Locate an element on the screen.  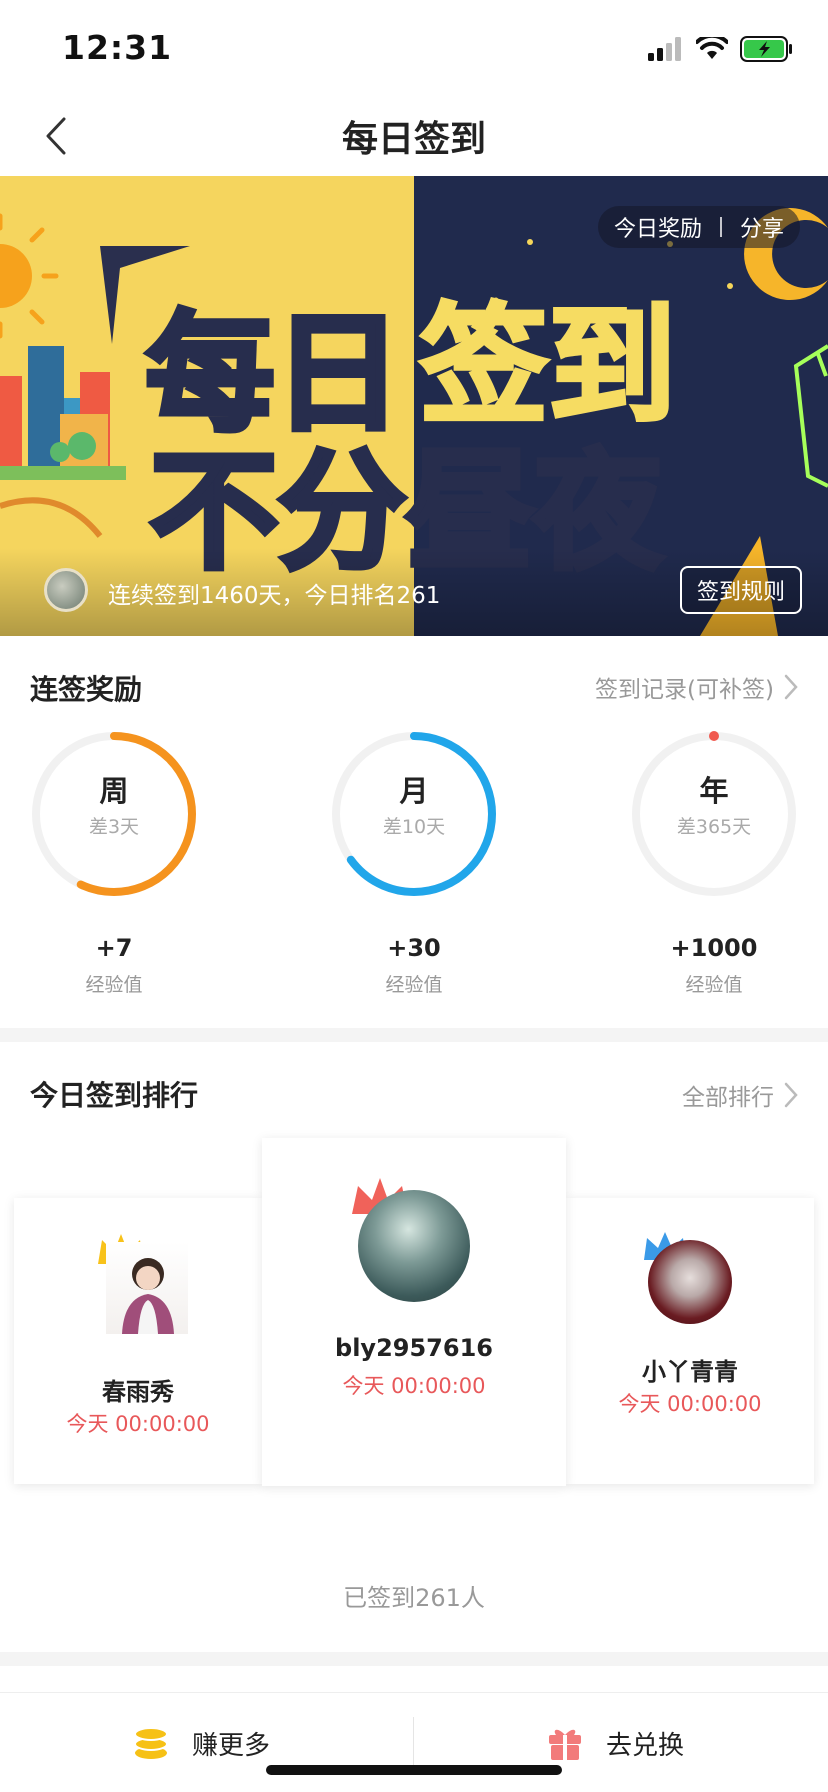
wifi-icon is located at coordinates (712, 48).